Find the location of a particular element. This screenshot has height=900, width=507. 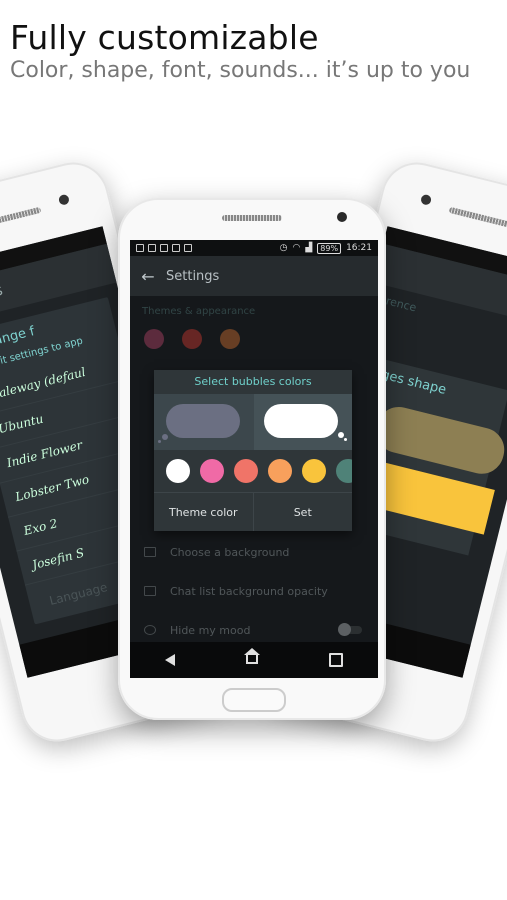

clock: 16:21 is located at coordinates (359, 248).